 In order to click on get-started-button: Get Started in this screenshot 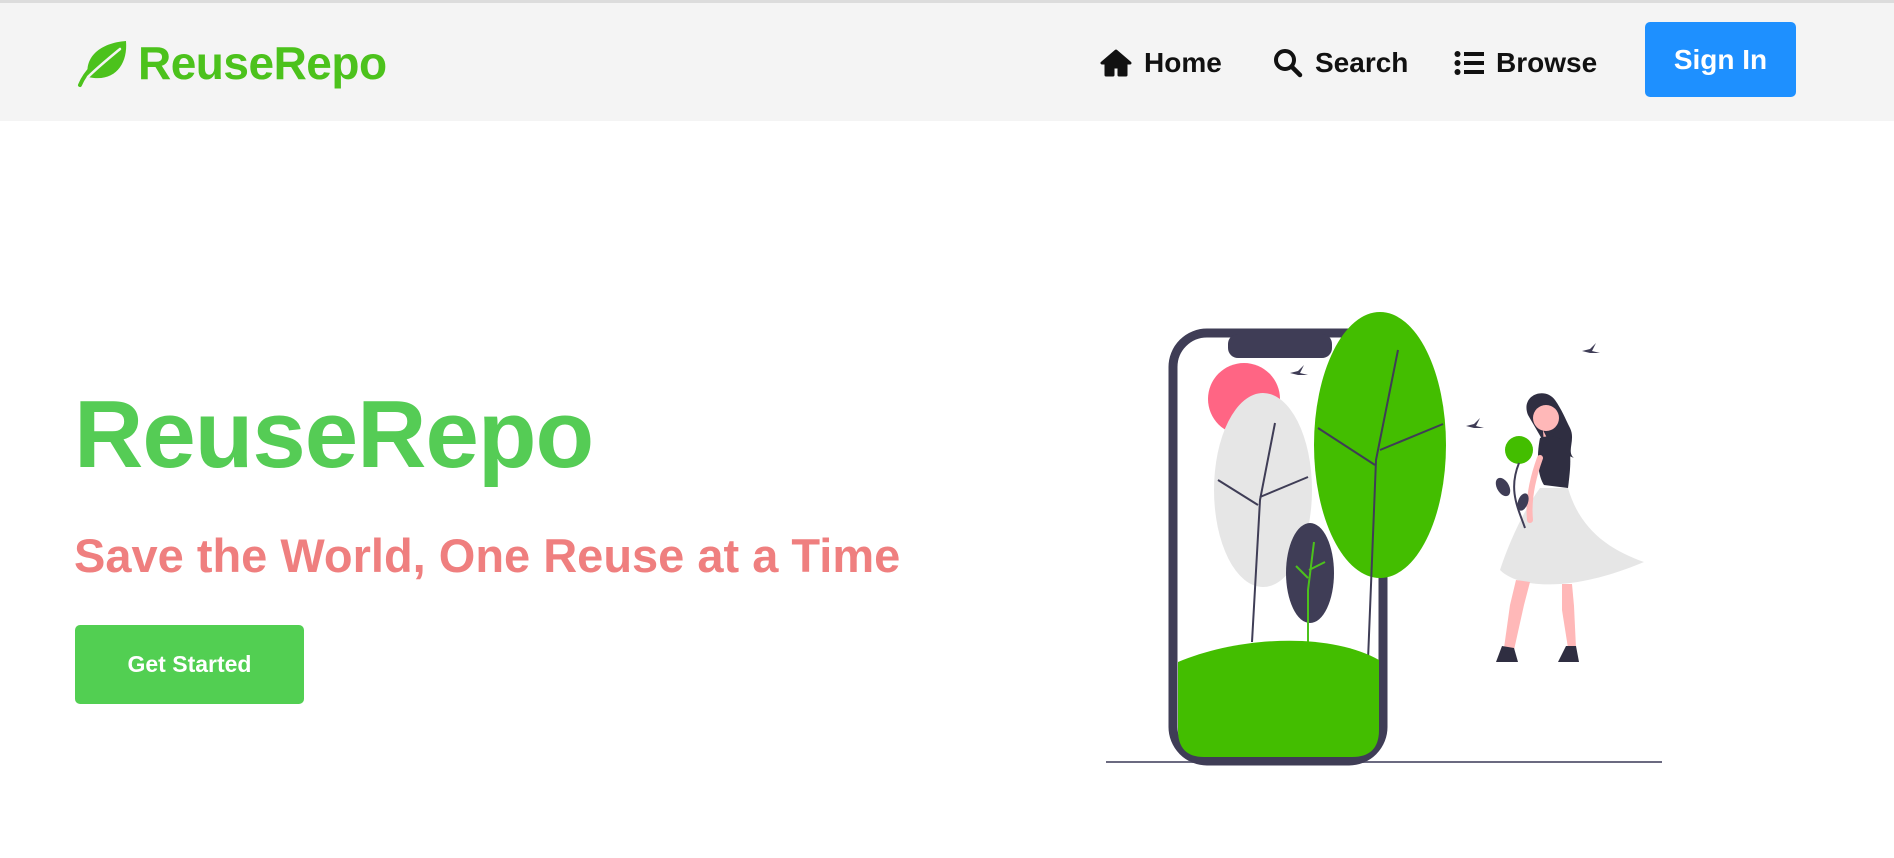, I will do `click(189, 664)`.